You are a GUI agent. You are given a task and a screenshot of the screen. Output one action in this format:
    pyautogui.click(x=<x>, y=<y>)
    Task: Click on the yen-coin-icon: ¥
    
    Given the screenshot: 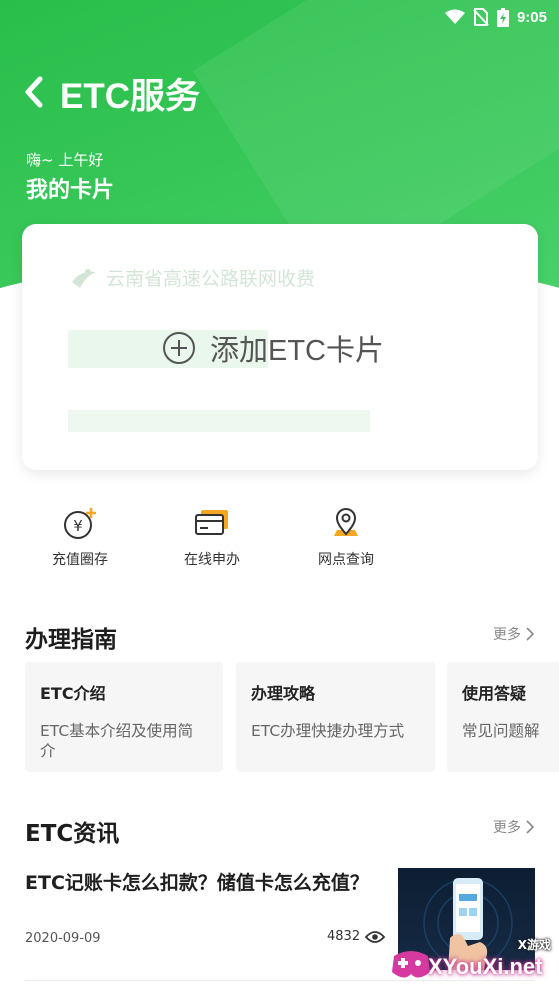 What is the action you would take?
    pyautogui.click(x=80, y=523)
    